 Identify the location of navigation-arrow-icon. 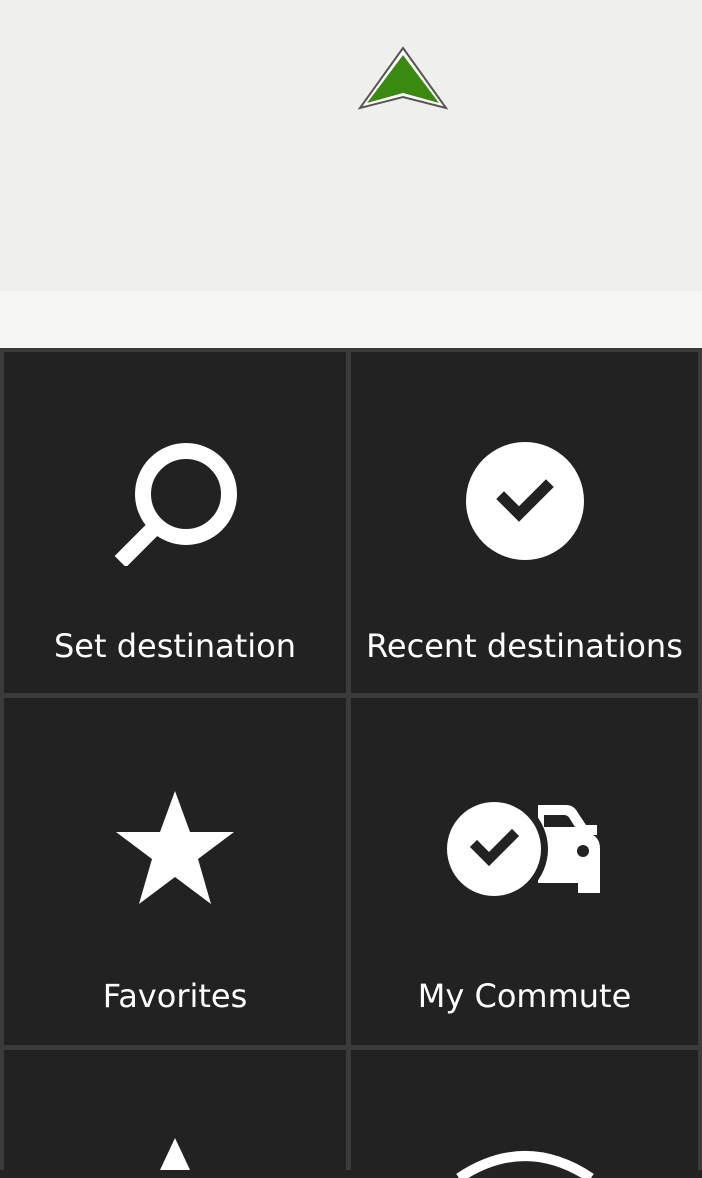
(175, 1154).